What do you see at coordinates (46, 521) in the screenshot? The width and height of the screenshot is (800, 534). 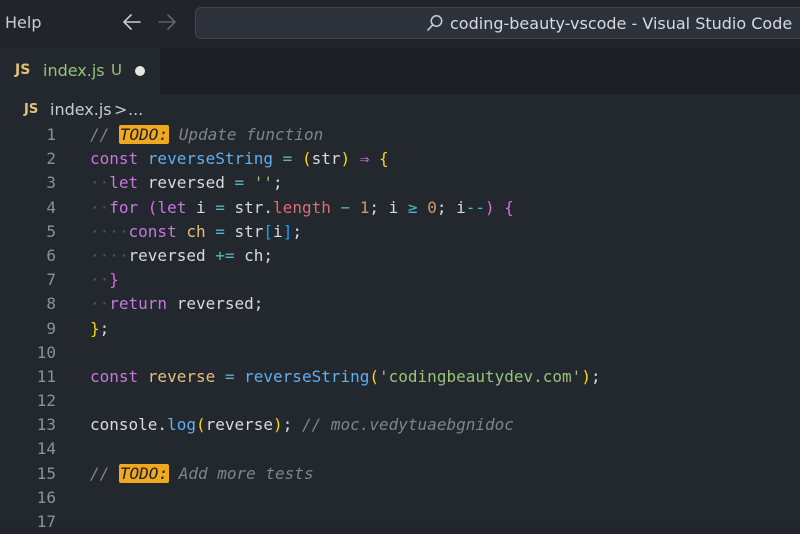 I see `line-number: 17` at bounding box center [46, 521].